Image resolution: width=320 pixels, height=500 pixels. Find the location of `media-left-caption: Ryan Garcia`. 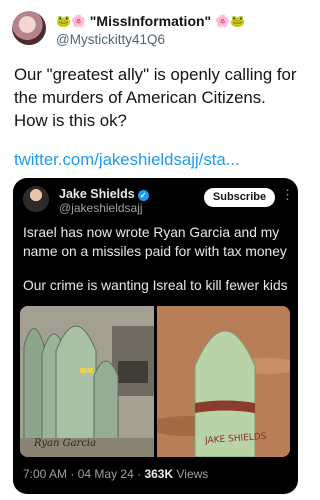

media-left-caption: Ryan Garcia is located at coordinates (65, 443).